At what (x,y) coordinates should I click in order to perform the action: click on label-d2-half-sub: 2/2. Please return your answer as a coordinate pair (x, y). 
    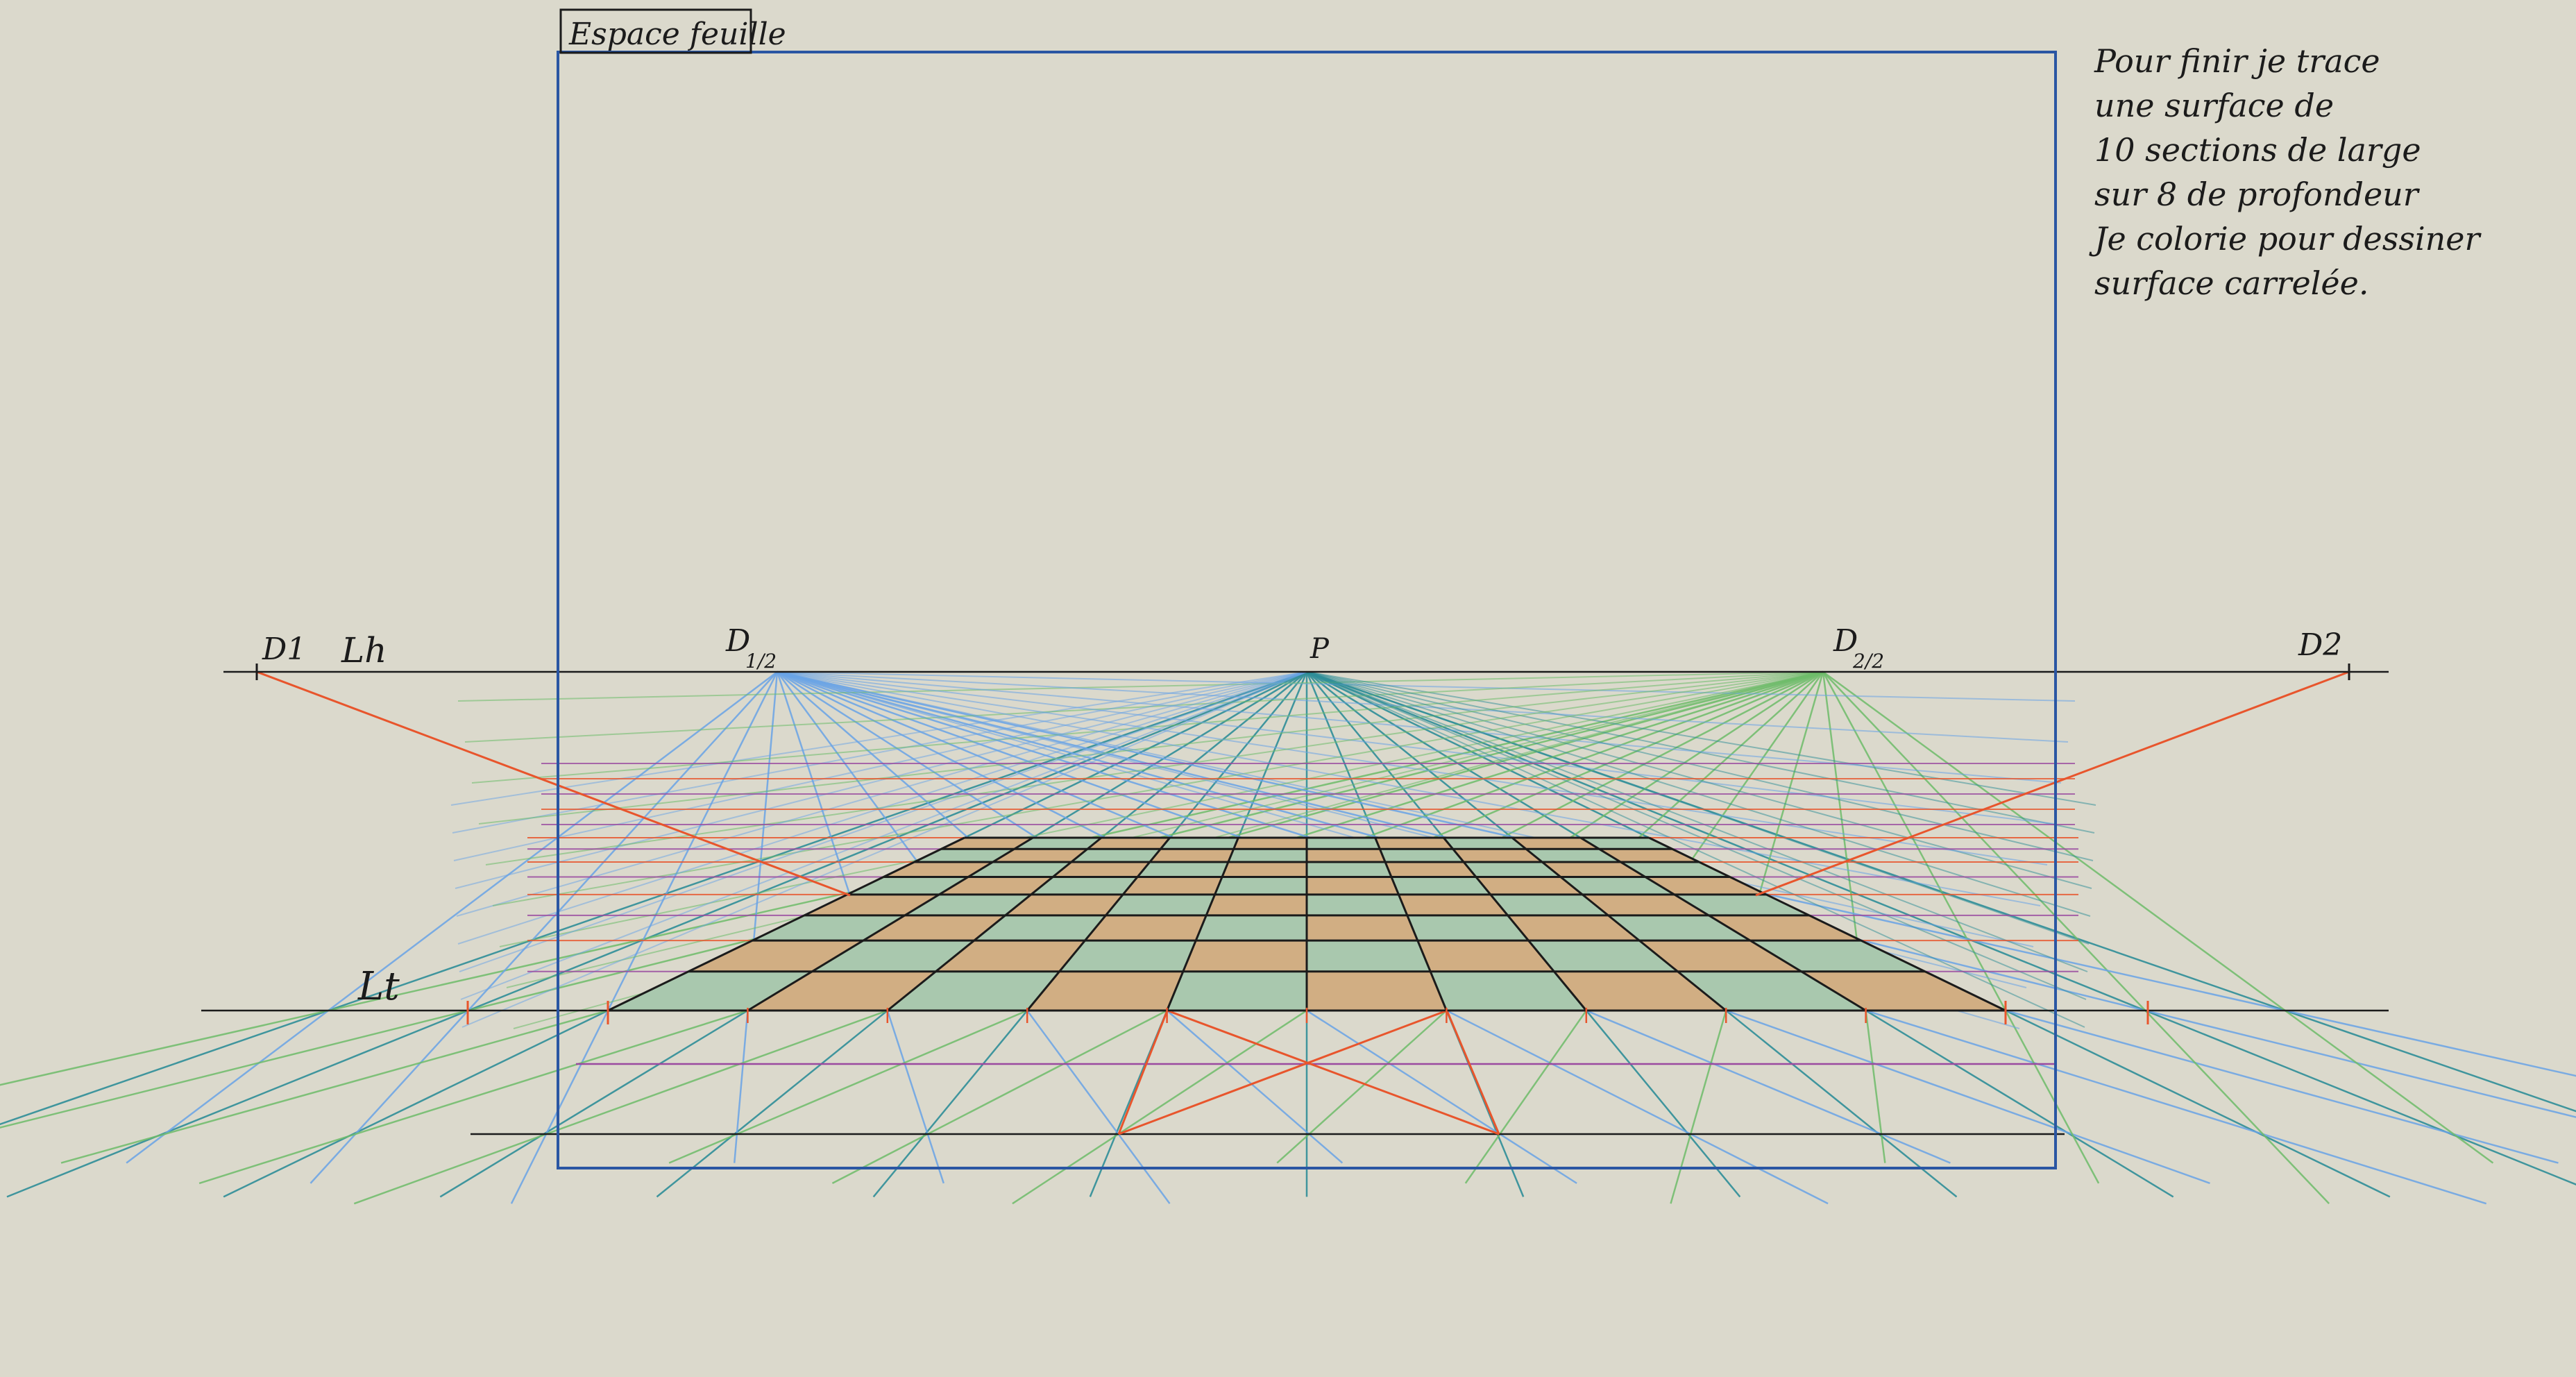
    Looking at the image, I should click on (1868, 661).